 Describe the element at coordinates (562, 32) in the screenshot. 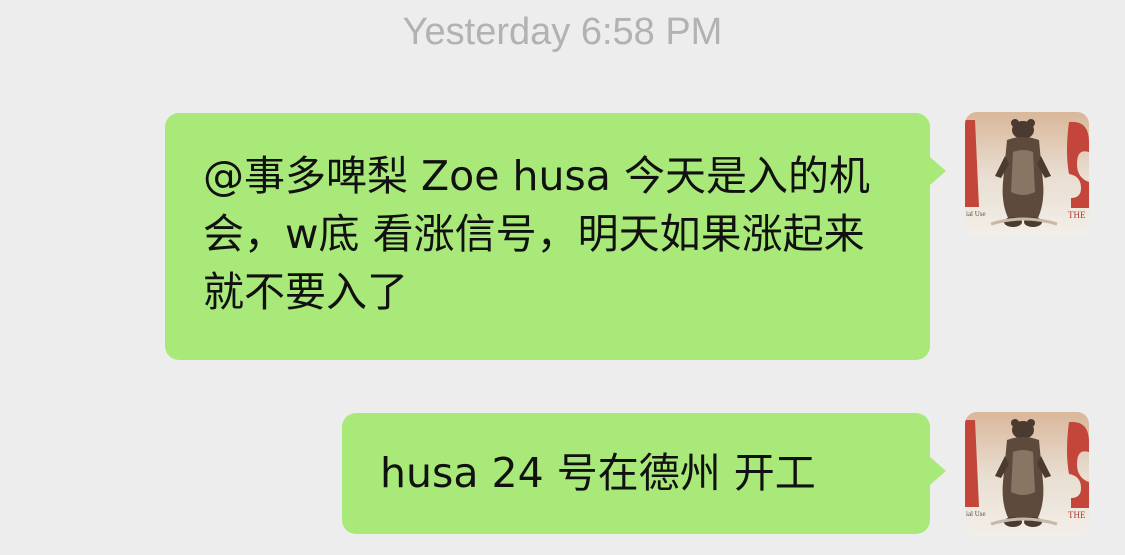

I see `message-timestamp: Yesterday 6:58 PM` at that location.